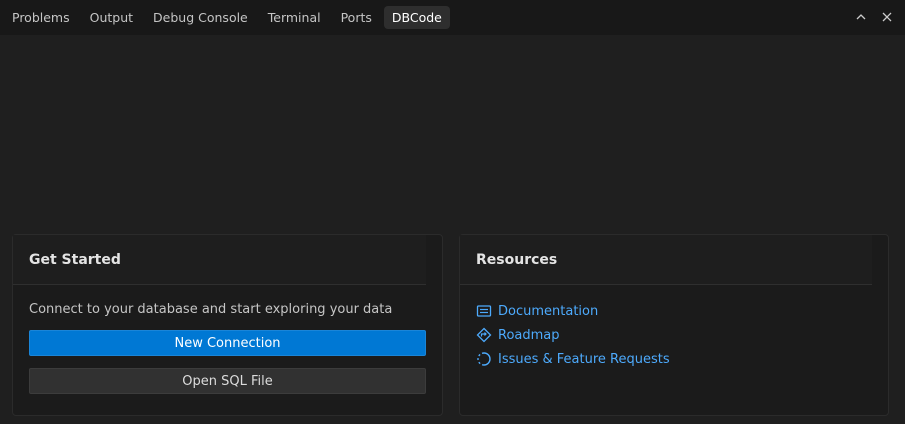 Image resolution: width=905 pixels, height=424 pixels. I want to click on get-started-title: Get Started, so click(75, 259).